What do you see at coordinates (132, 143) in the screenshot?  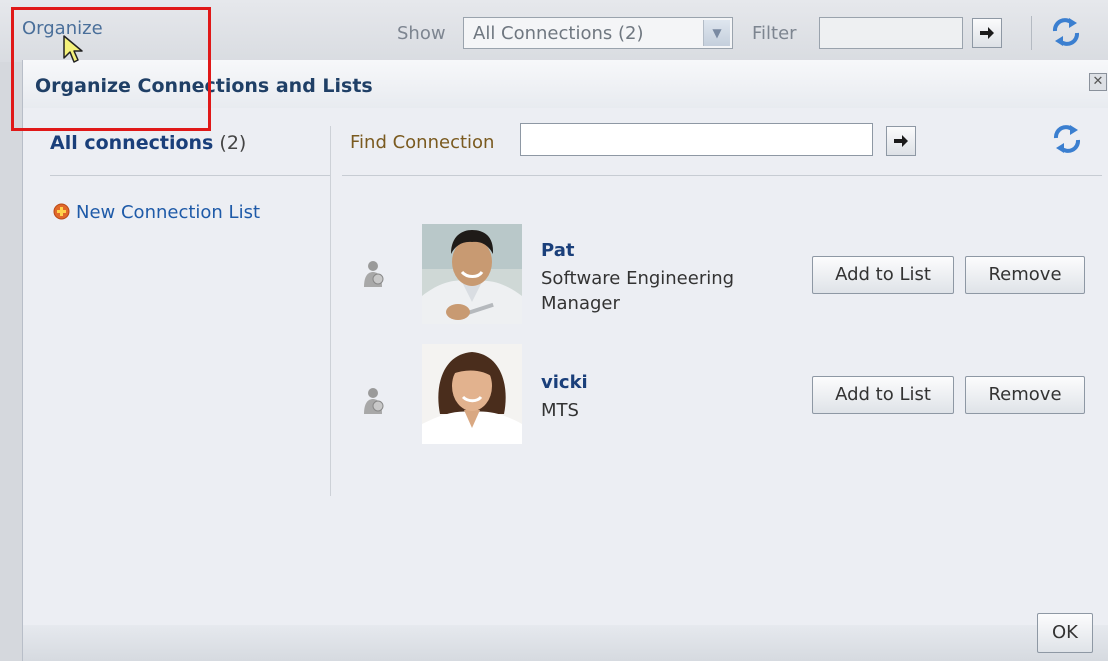 I see `all-connections-label: All connections` at bounding box center [132, 143].